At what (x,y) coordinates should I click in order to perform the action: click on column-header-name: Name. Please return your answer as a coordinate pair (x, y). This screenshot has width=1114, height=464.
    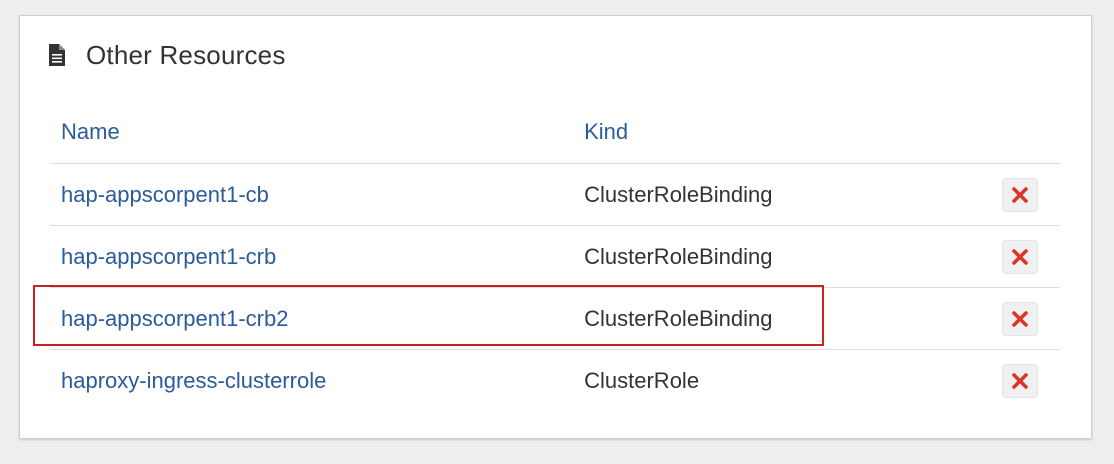
    Looking at the image, I should click on (317, 132).